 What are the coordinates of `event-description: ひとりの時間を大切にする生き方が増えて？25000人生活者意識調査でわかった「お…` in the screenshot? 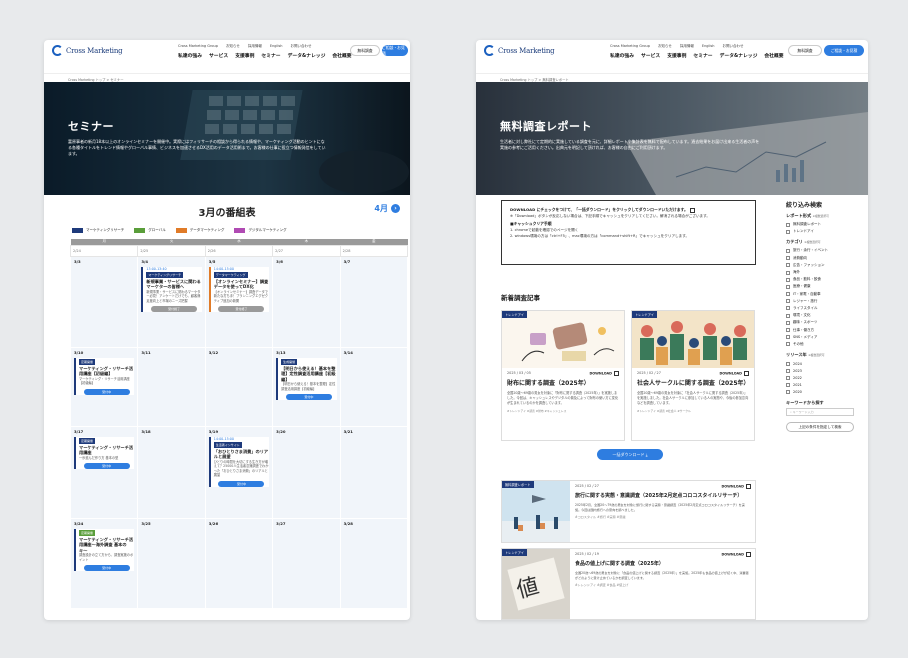 It's located at (241, 468).